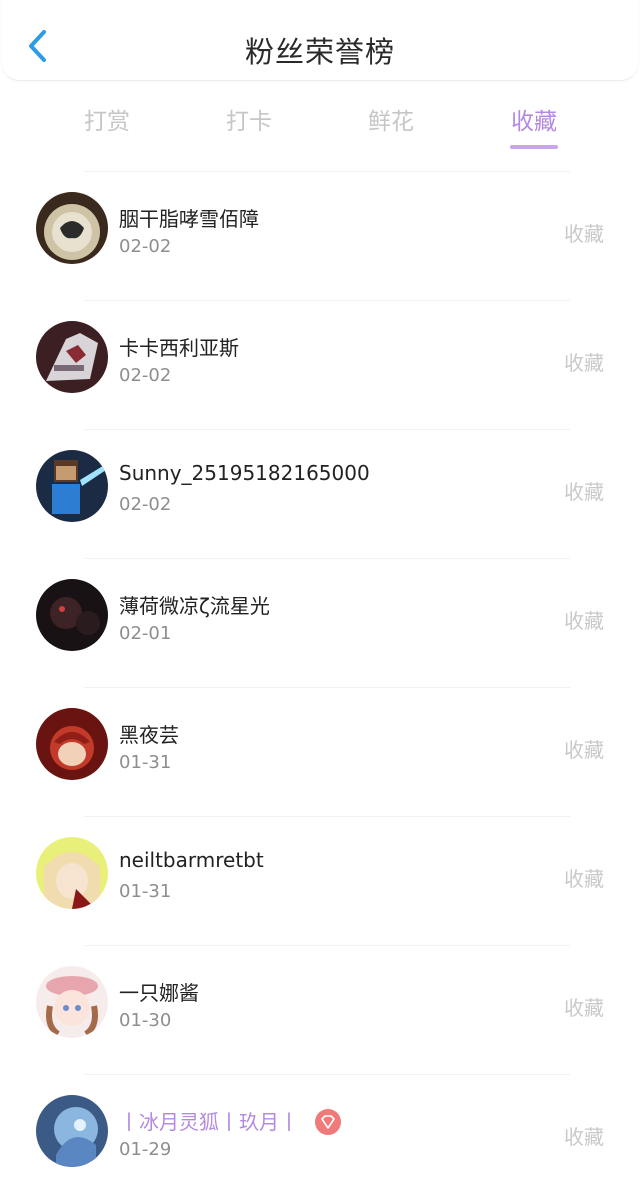 The image size is (640, 1203). What do you see at coordinates (534, 119) in the screenshot?
I see `tab-favorites: 收藏` at bounding box center [534, 119].